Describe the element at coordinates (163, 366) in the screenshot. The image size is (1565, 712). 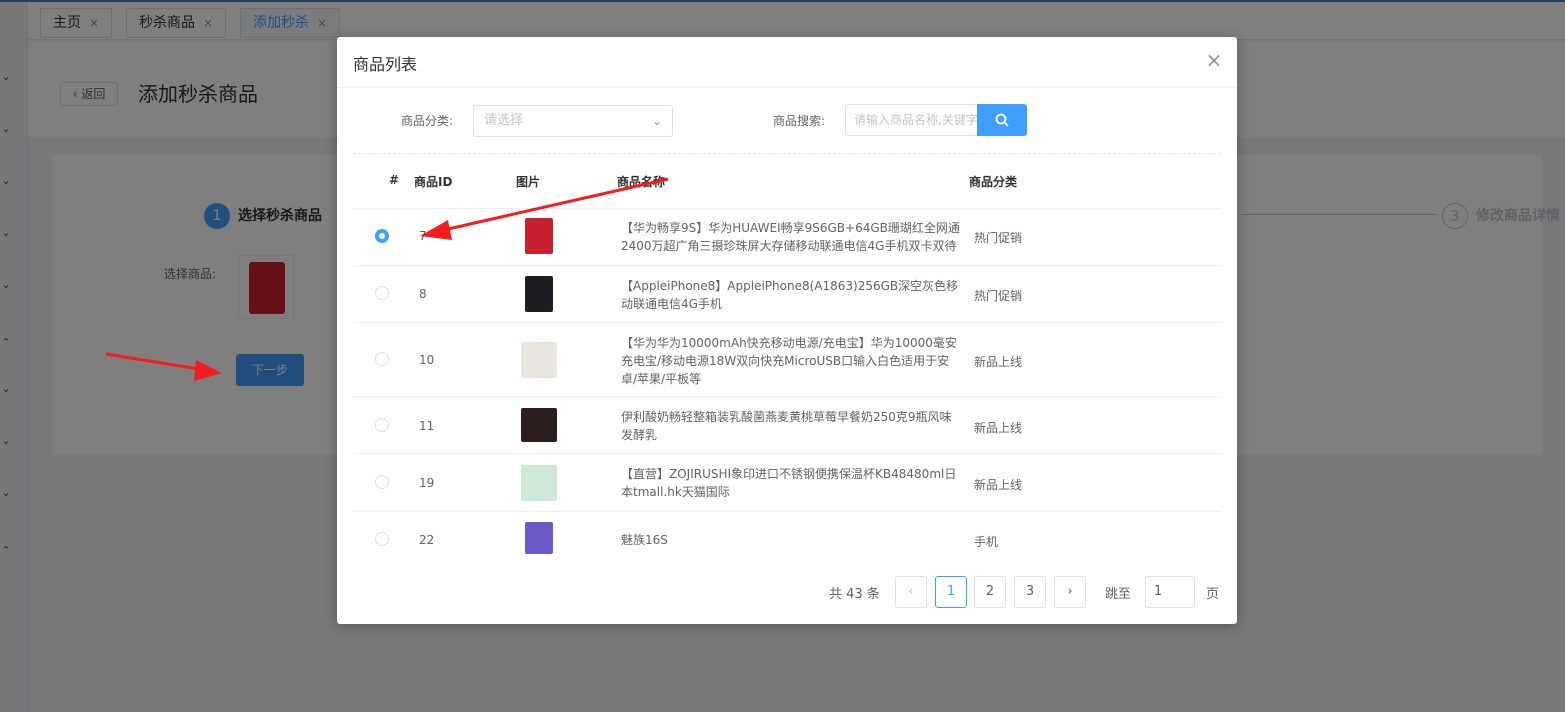
I see `annotation-arrow-to-next` at that location.